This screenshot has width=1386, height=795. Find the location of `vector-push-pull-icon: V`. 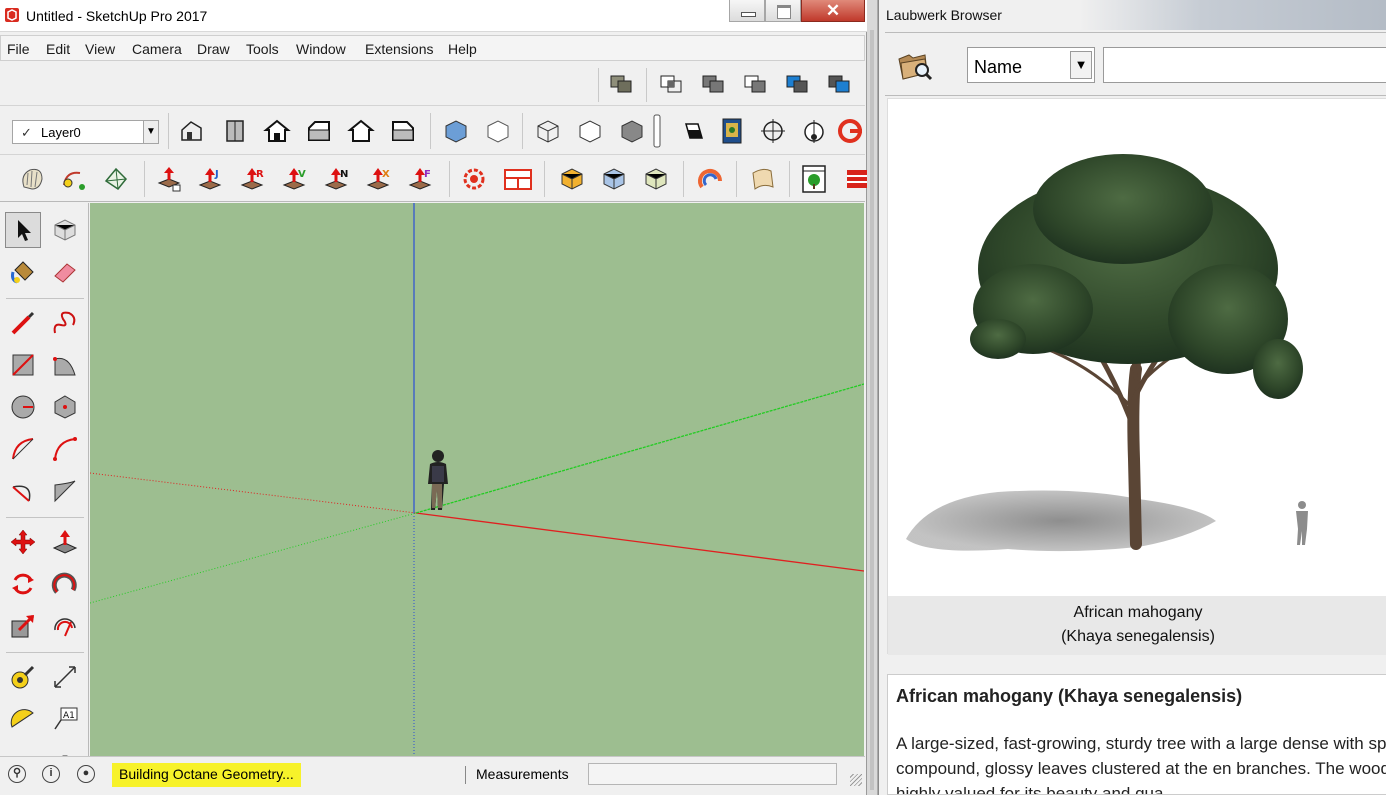

vector-push-pull-icon: V is located at coordinates (296, 179).